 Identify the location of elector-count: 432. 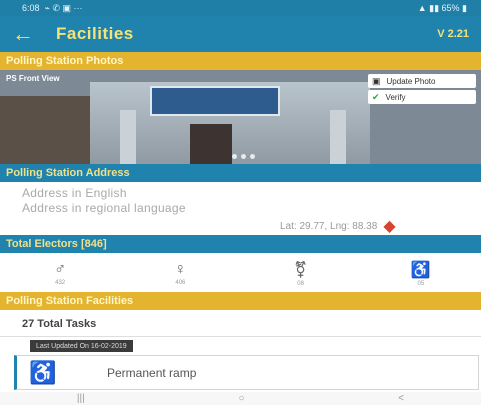
(60, 282).